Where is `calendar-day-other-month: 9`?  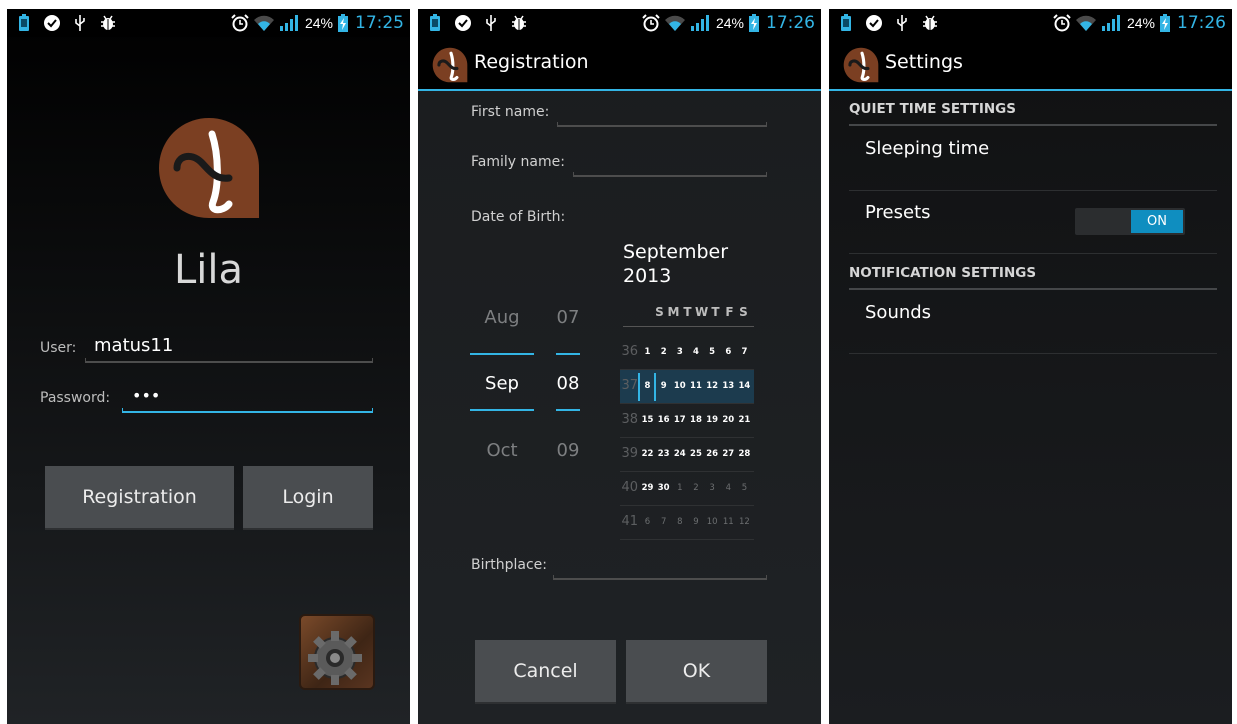
calendar-day-other-month: 9 is located at coordinates (695, 522).